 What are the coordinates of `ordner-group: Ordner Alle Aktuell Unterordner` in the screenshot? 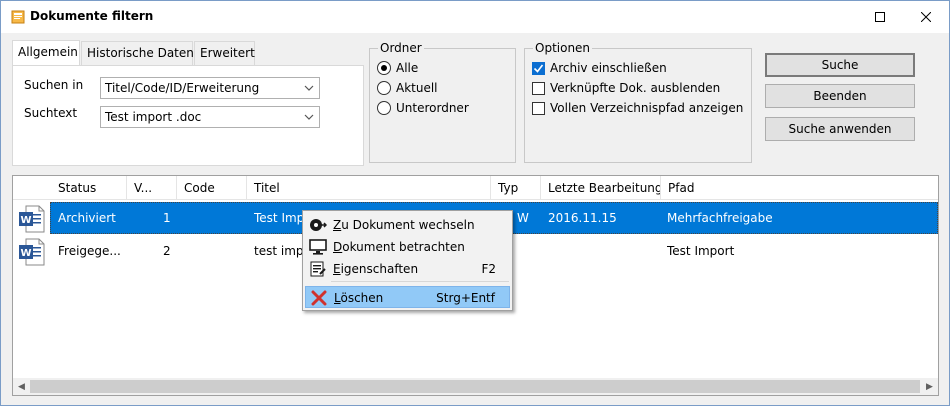 It's located at (442, 102).